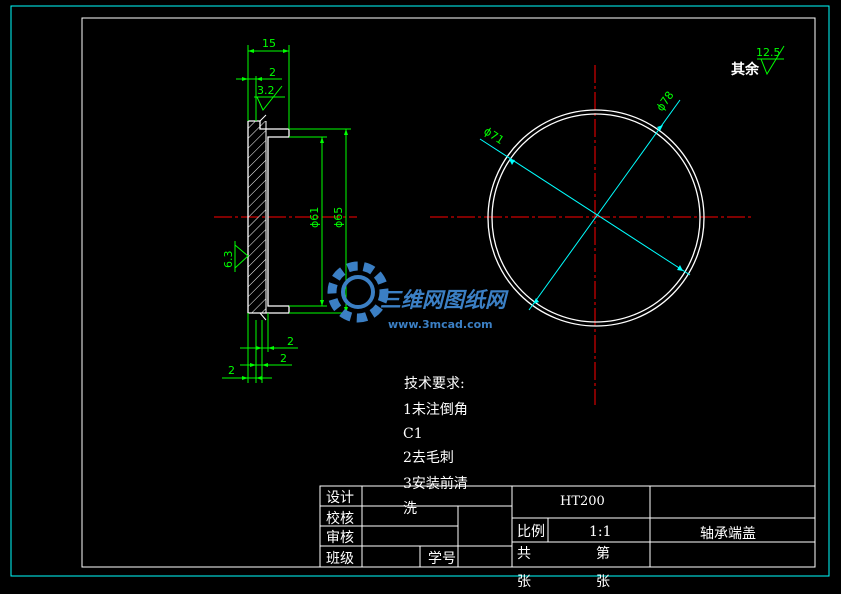  I want to click on tech-line: 3安装前清, so click(435, 483).